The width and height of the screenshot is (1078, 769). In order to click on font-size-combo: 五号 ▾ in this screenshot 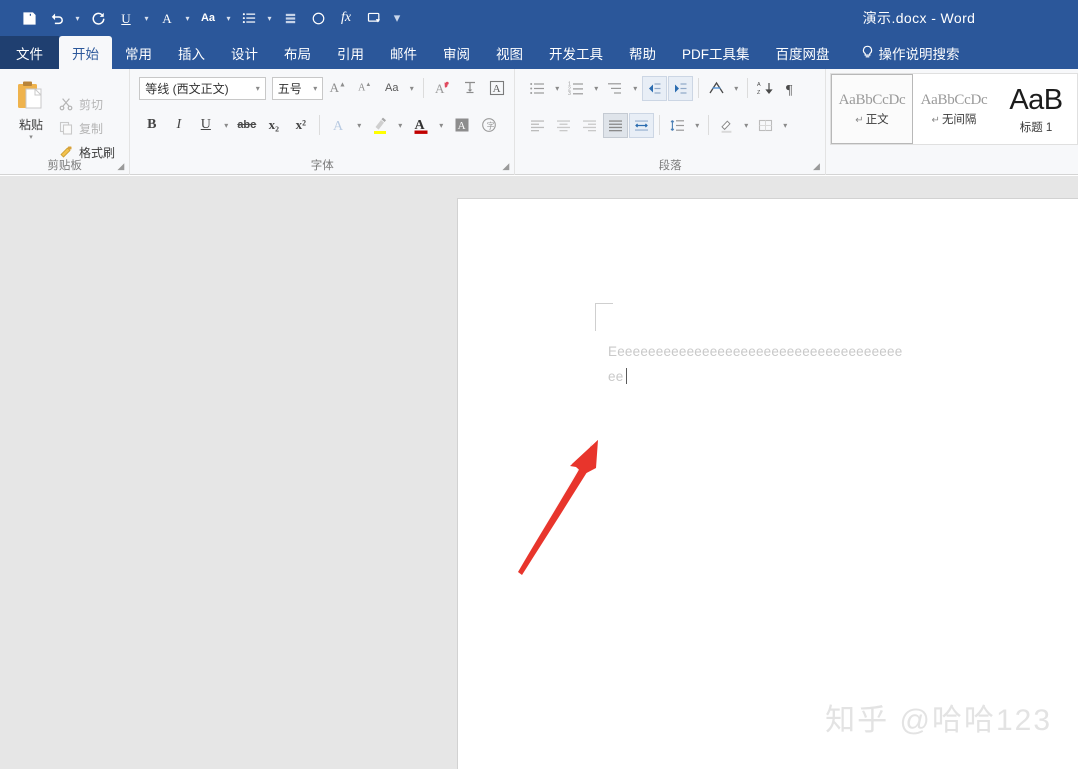, I will do `click(297, 88)`.